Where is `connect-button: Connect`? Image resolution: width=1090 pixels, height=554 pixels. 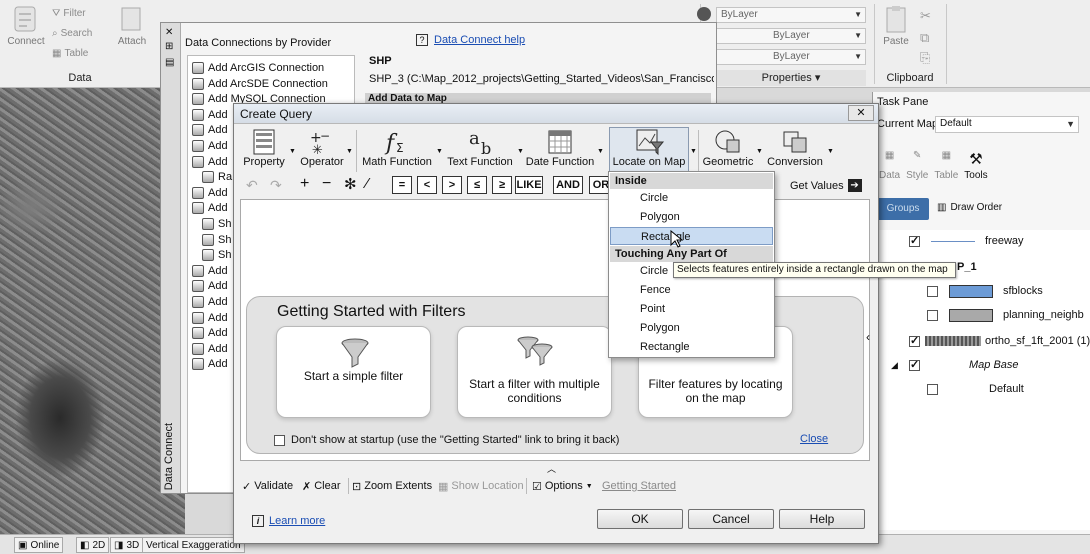
connect-button: Connect is located at coordinates (26, 34).